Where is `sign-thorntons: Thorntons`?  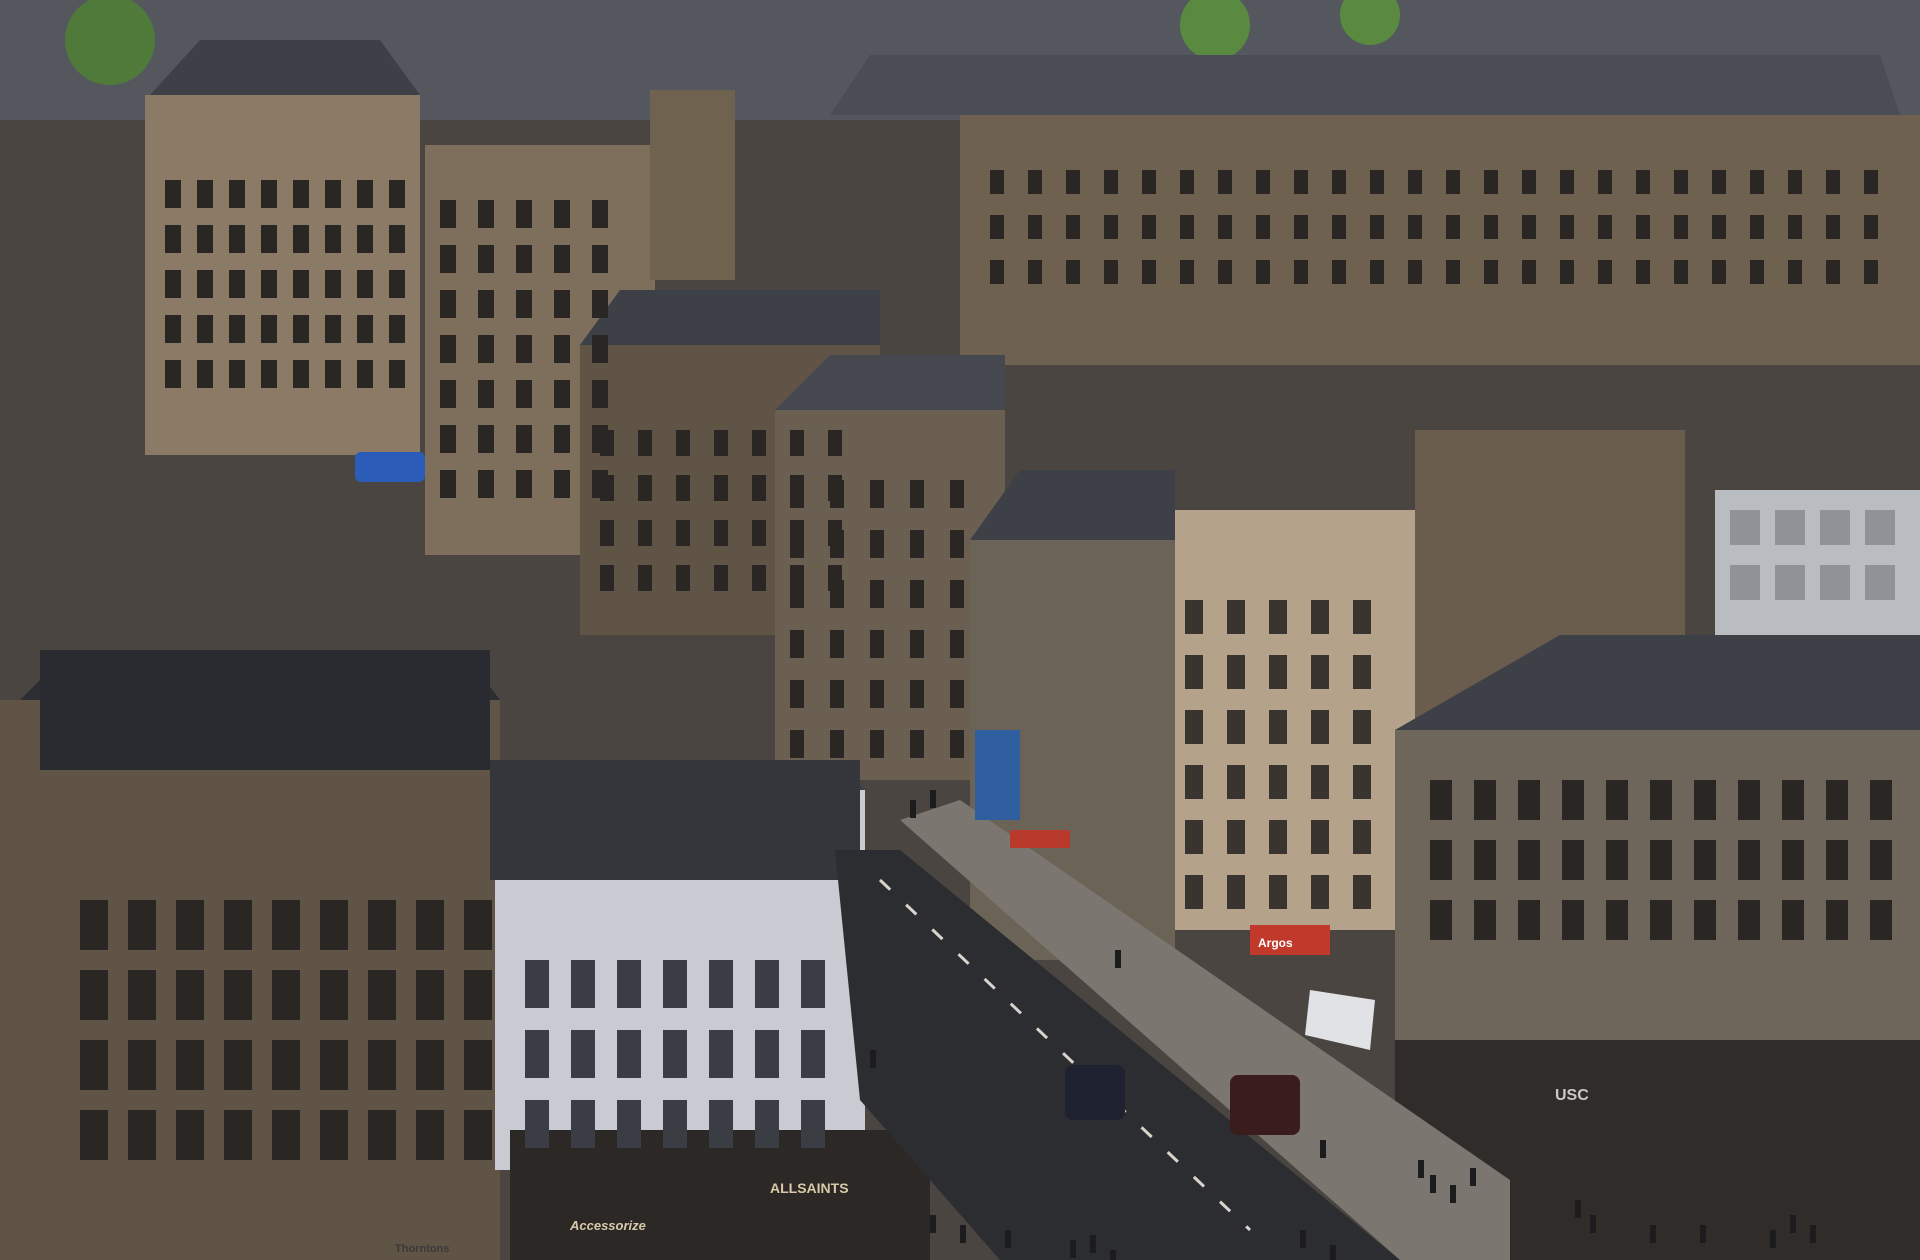
sign-thorntons: Thorntons is located at coordinates (422, 1249).